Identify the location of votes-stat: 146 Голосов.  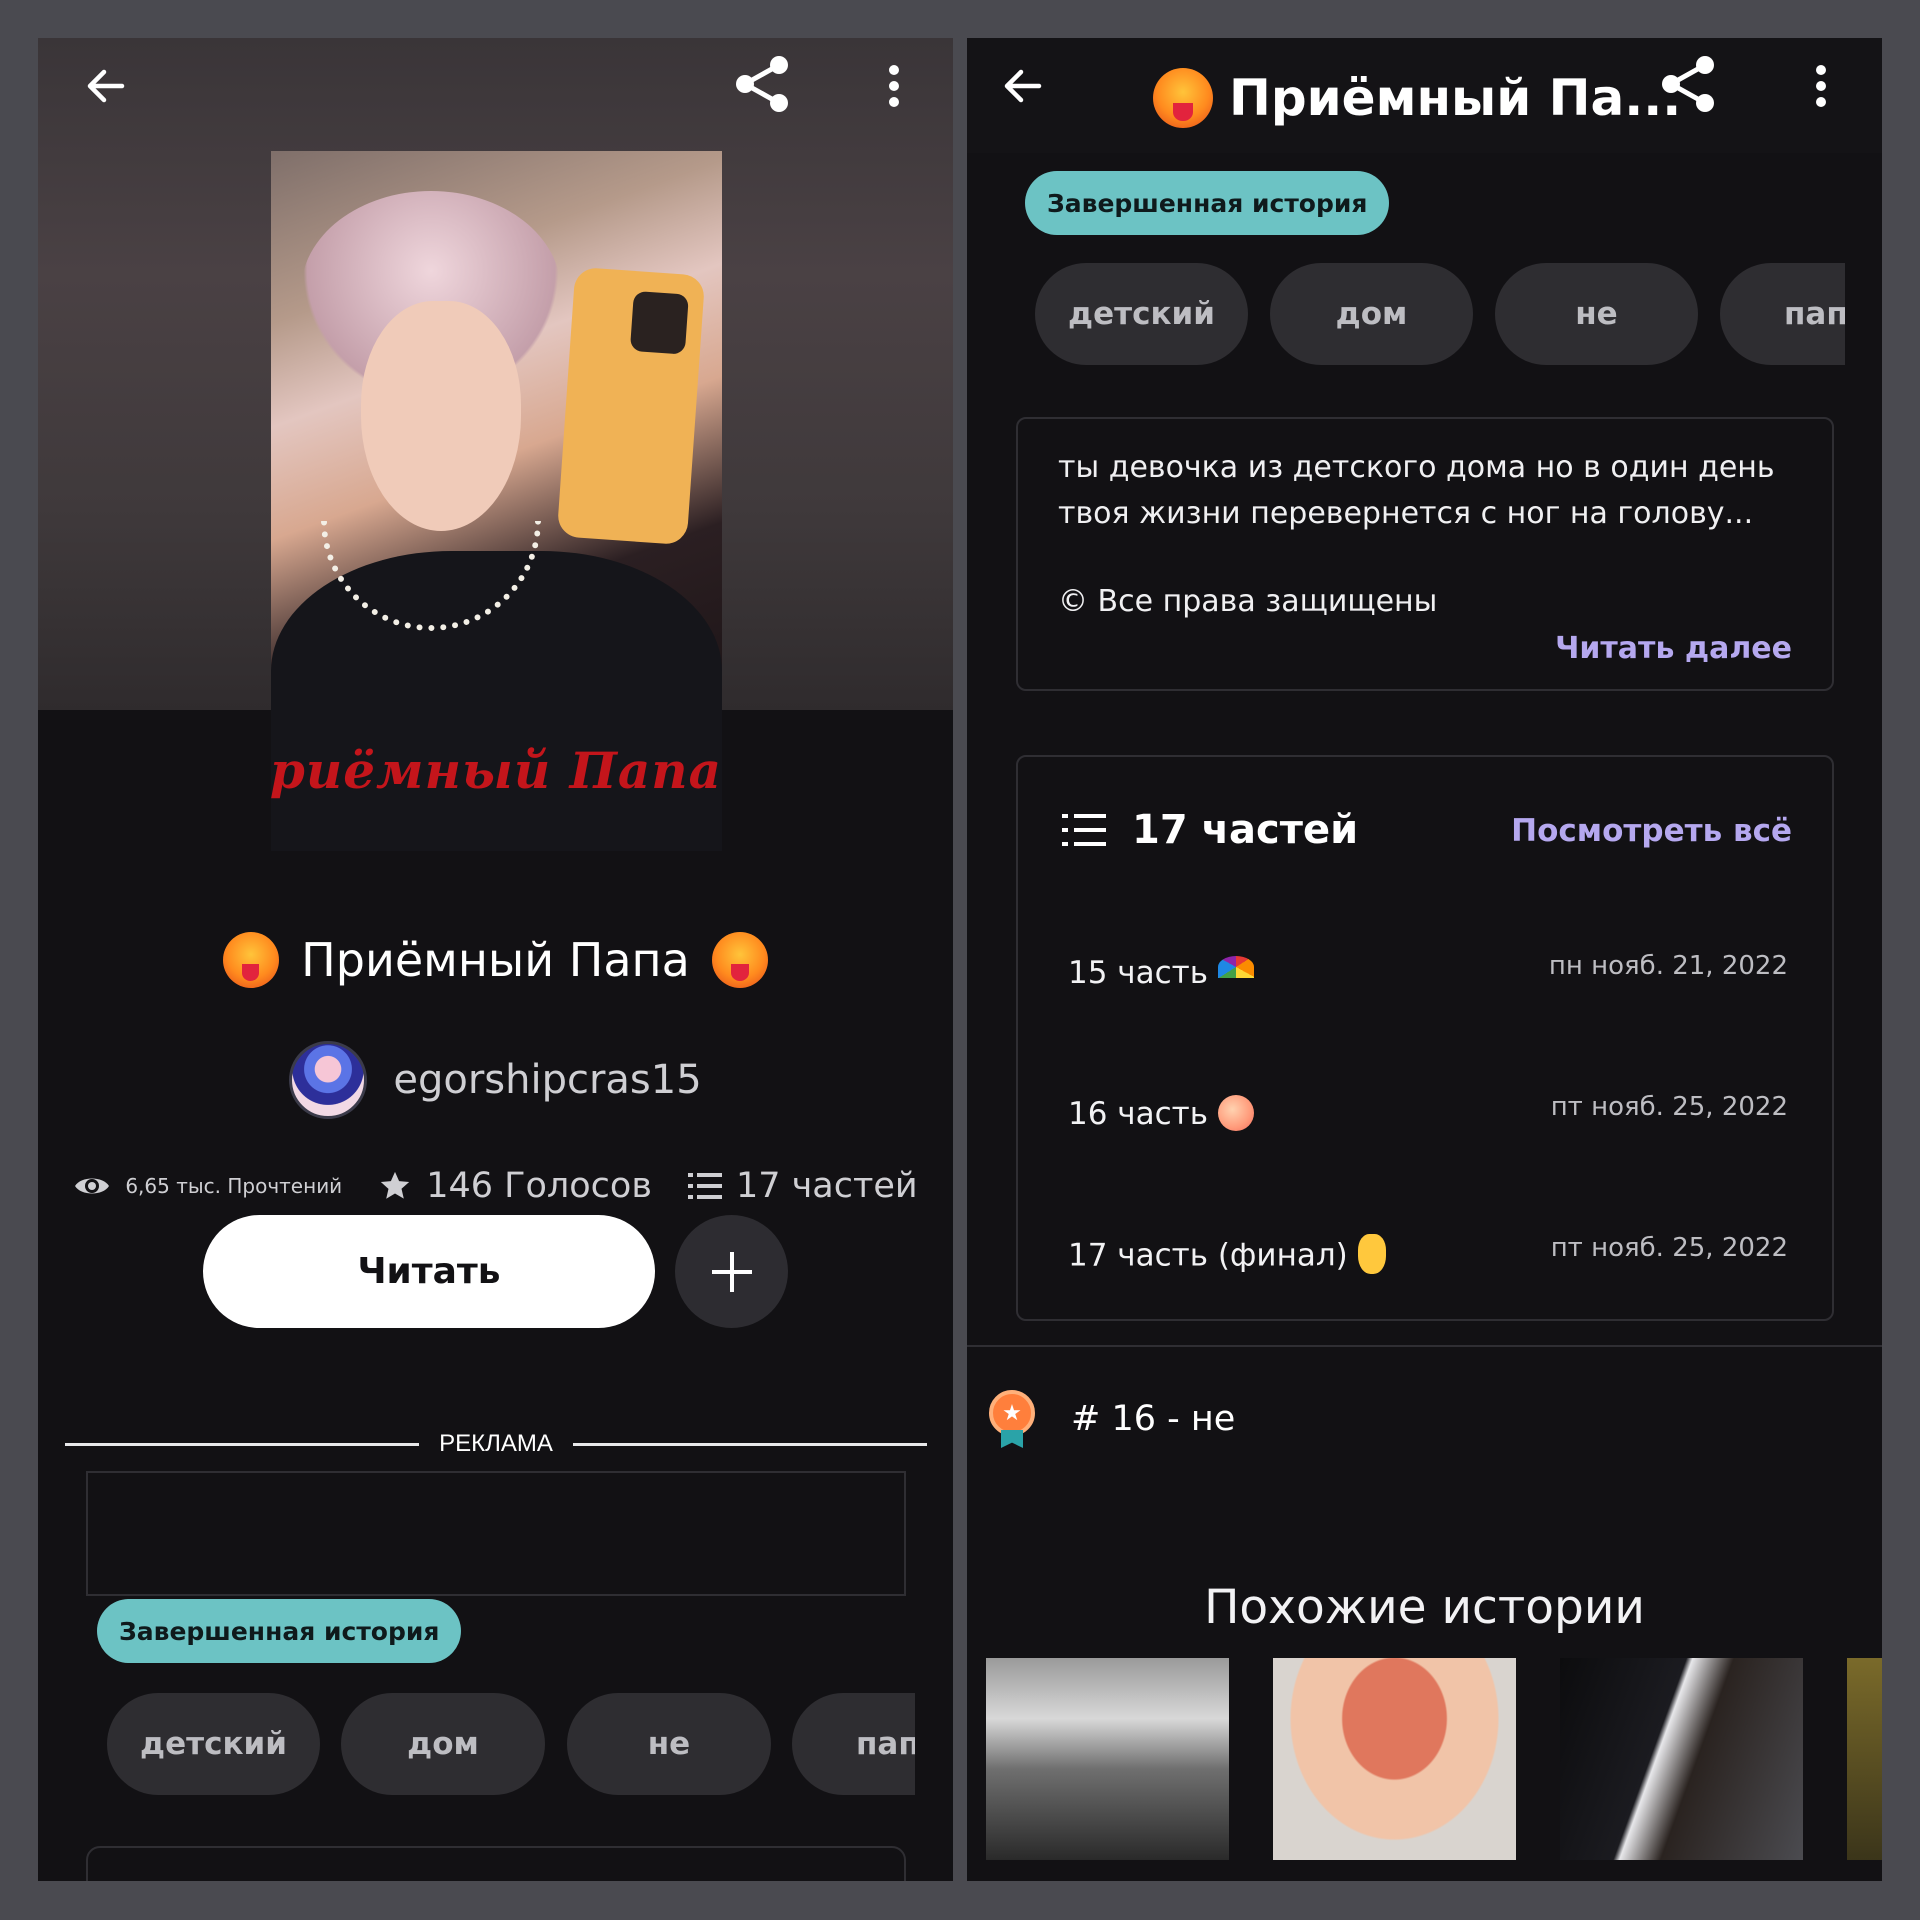
(515, 1186).